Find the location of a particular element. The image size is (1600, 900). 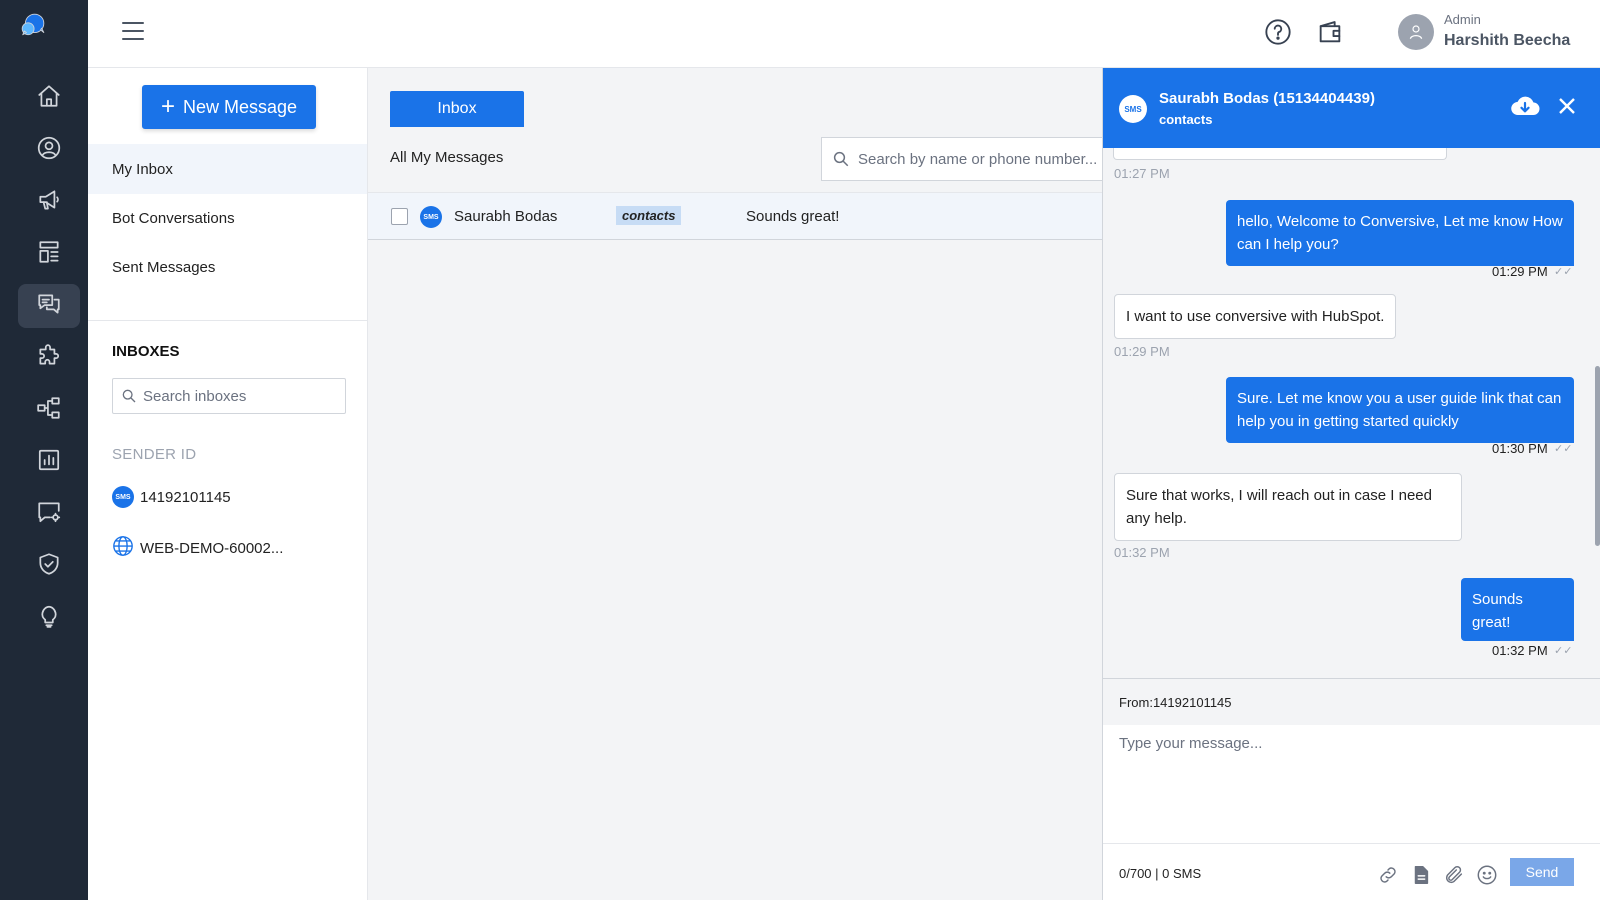

inbox-search-input is located at coordinates (243, 396).